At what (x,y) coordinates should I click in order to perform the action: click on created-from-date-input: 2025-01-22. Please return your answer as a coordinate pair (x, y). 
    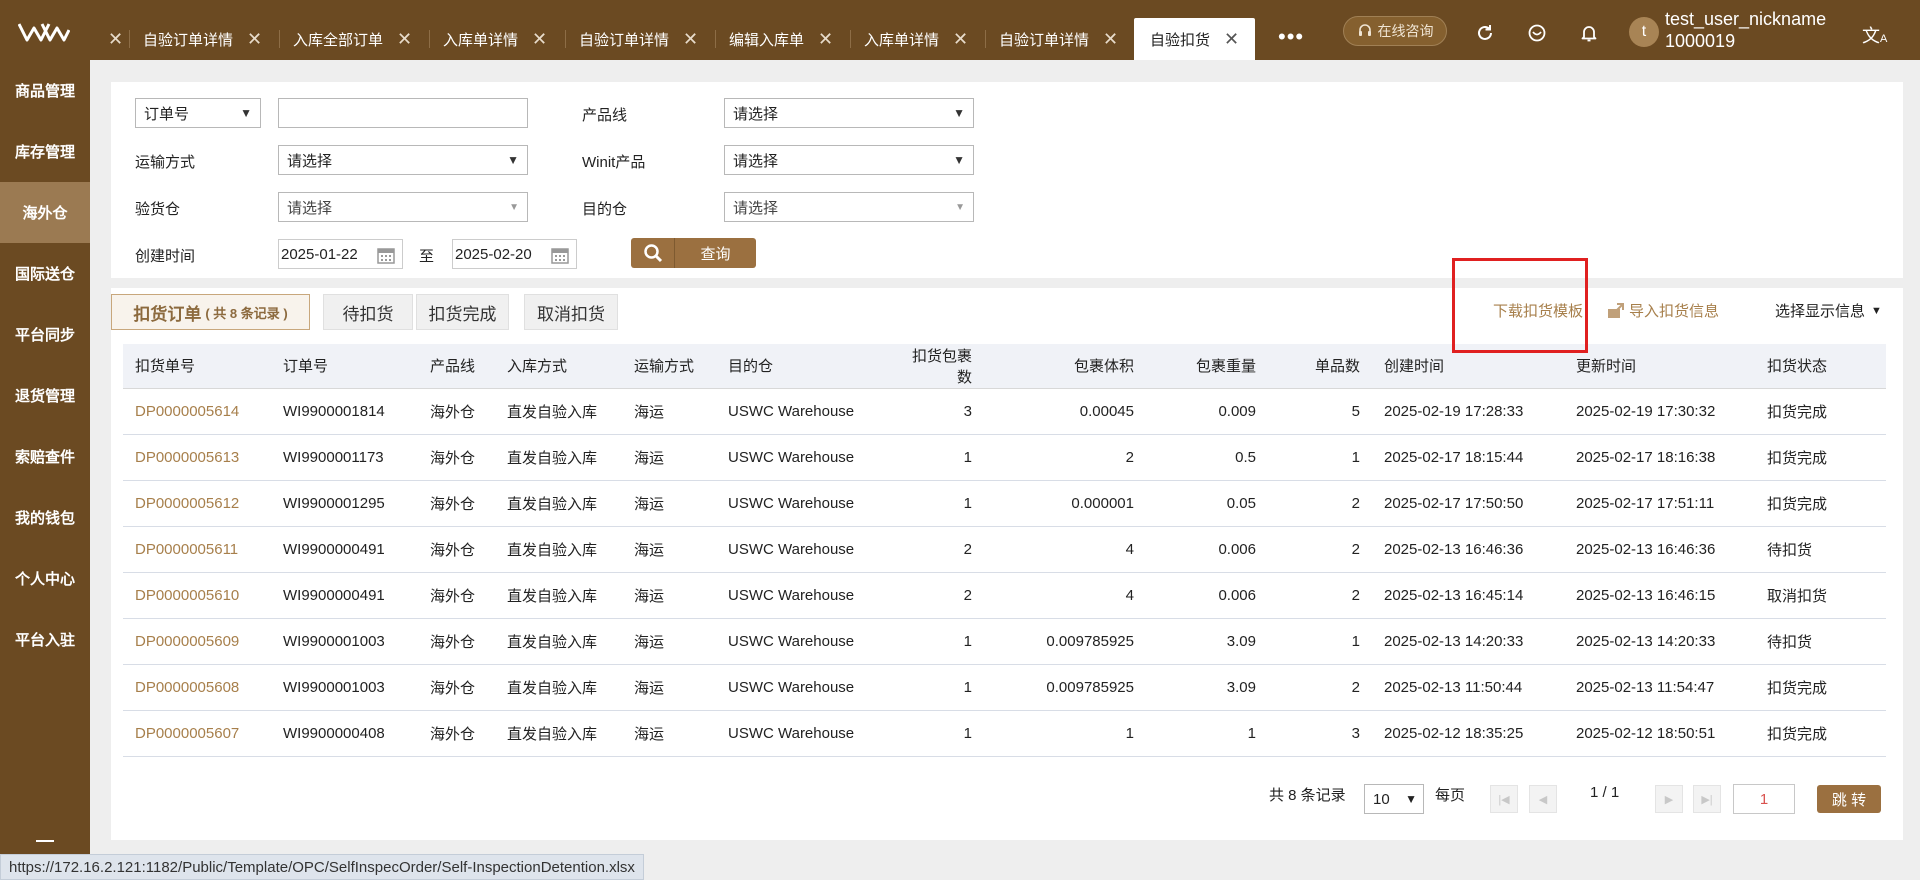
    Looking at the image, I should click on (340, 254).